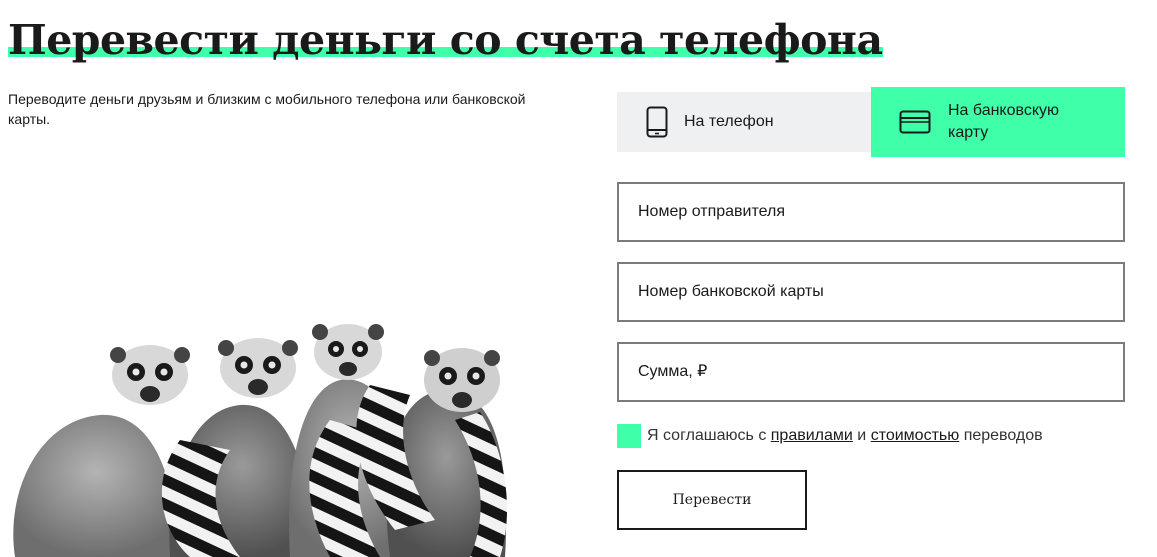 The height and width of the screenshot is (557, 1157). I want to click on rules-link: правилами, so click(812, 435).